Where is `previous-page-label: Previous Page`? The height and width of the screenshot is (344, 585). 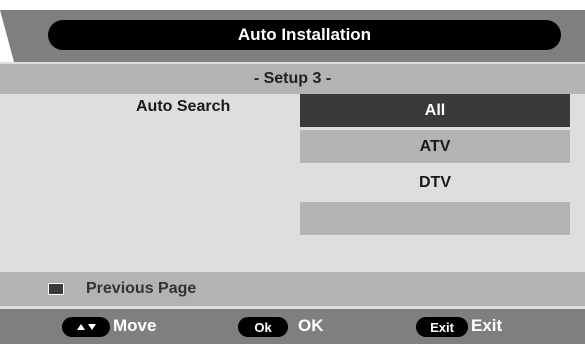
previous-page-label: Previous Page is located at coordinates (141, 288).